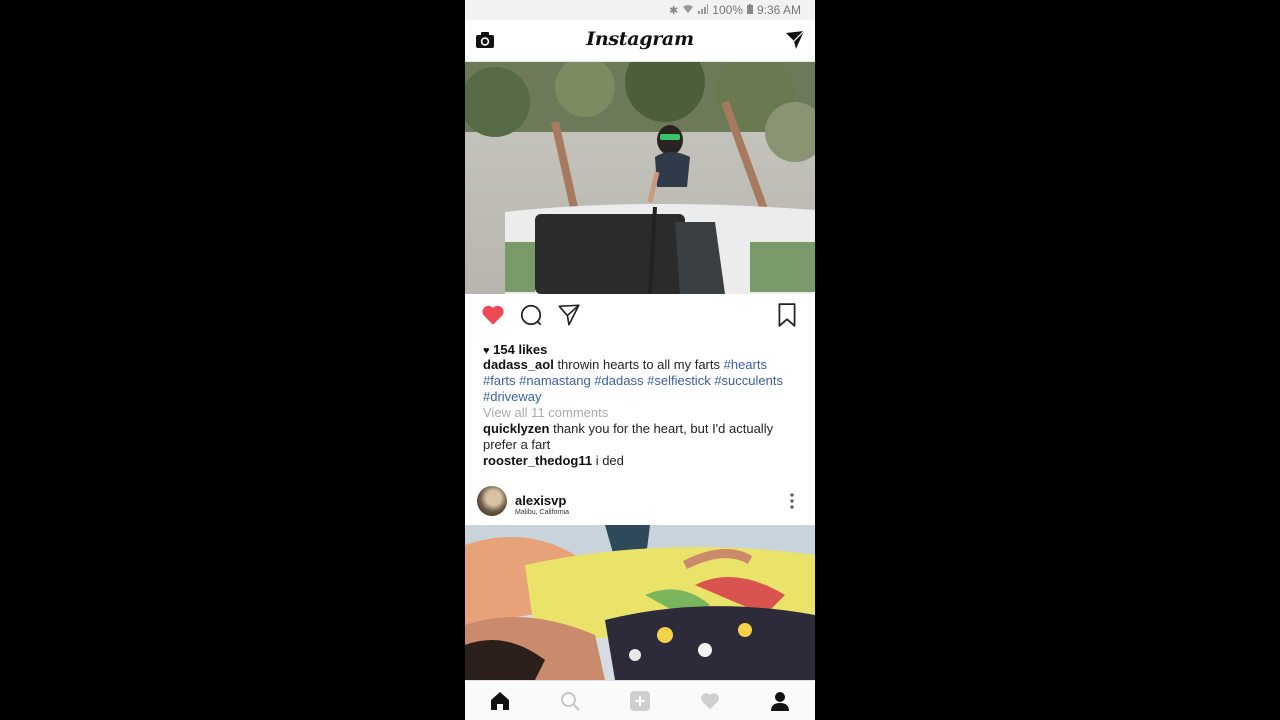 The height and width of the screenshot is (720, 1280). What do you see at coordinates (640, 315) in the screenshot?
I see `post-actions` at bounding box center [640, 315].